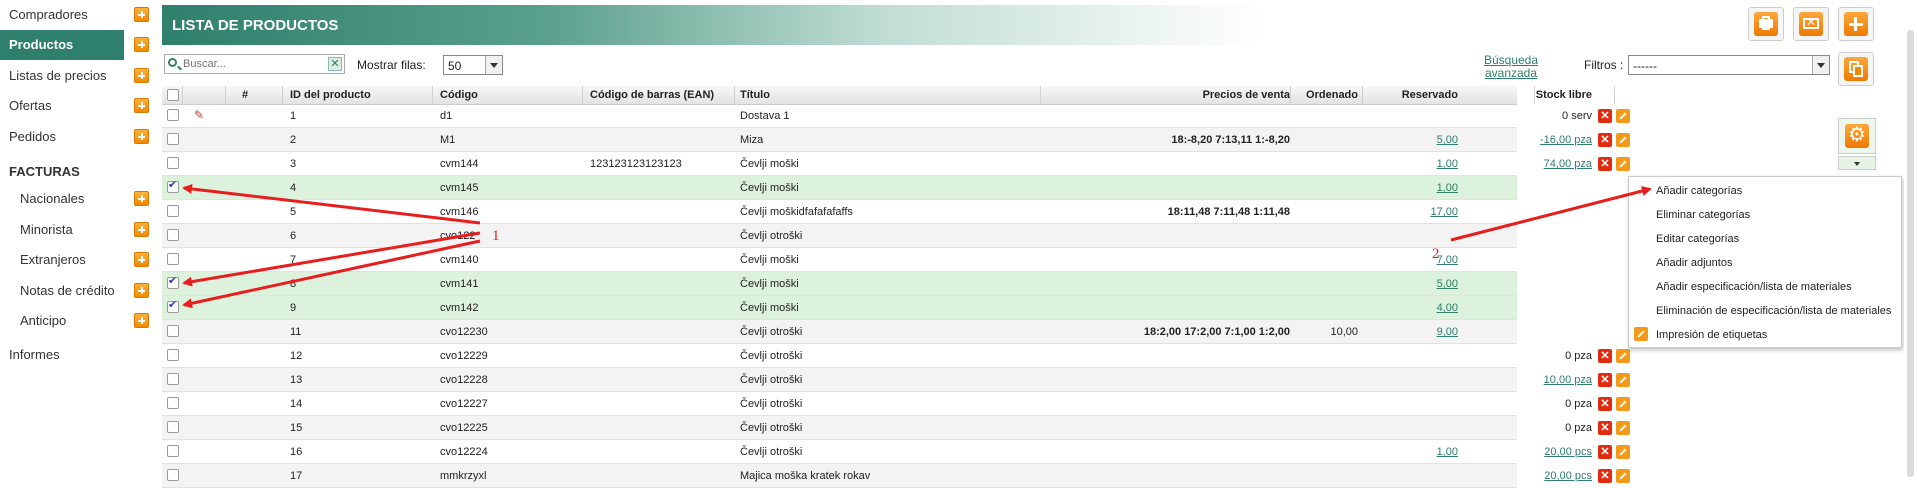 Image resolution: width=1917 pixels, height=488 pixels. What do you see at coordinates (1408, 259) in the screenshot?
I see `cell-reserved: 7,00` at bounding box center [1408, 259].